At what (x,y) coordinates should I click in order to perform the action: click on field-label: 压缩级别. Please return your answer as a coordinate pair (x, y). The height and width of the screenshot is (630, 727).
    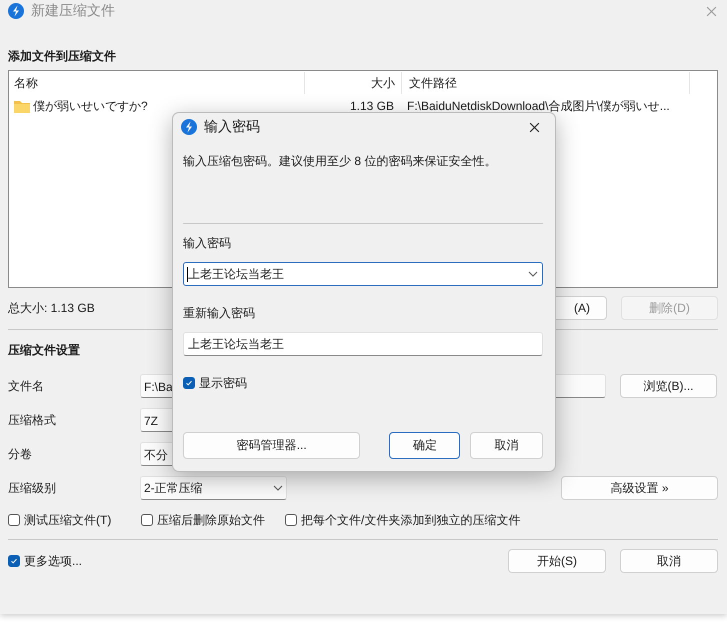
    Looking at the image, I should click on (32, 488).